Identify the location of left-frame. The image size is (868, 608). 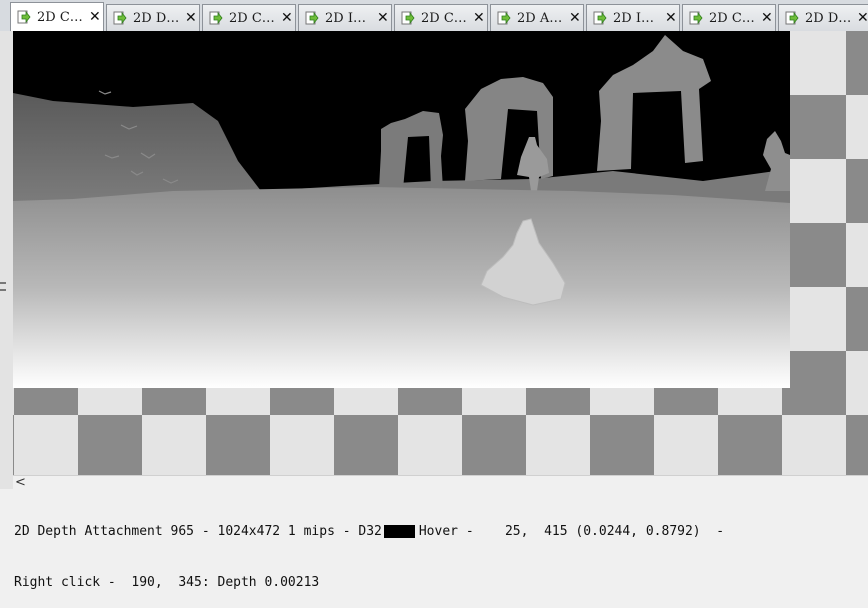
(6, 260).